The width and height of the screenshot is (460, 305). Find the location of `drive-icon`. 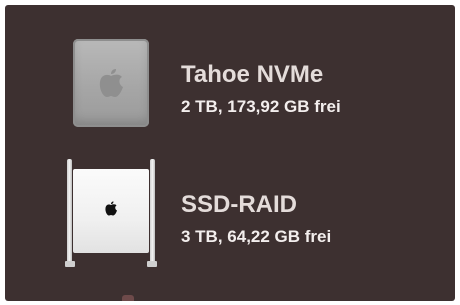

drive-icon is located at coordinates (111, 83).